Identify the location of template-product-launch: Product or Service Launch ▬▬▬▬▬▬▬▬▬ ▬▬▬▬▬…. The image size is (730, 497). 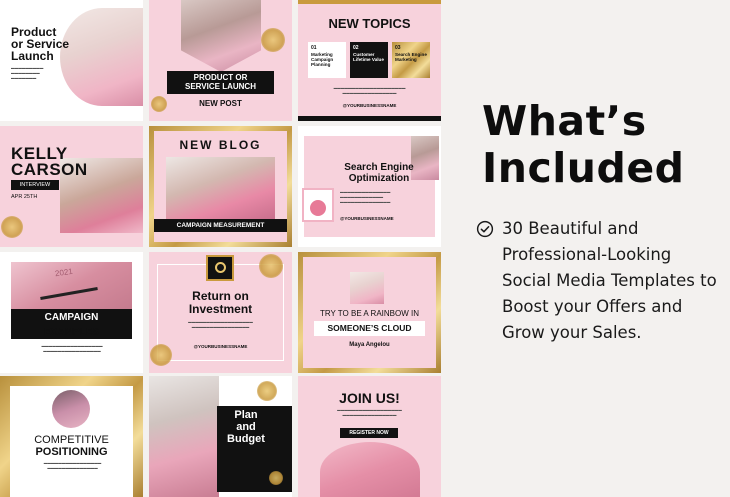
(71, 60).